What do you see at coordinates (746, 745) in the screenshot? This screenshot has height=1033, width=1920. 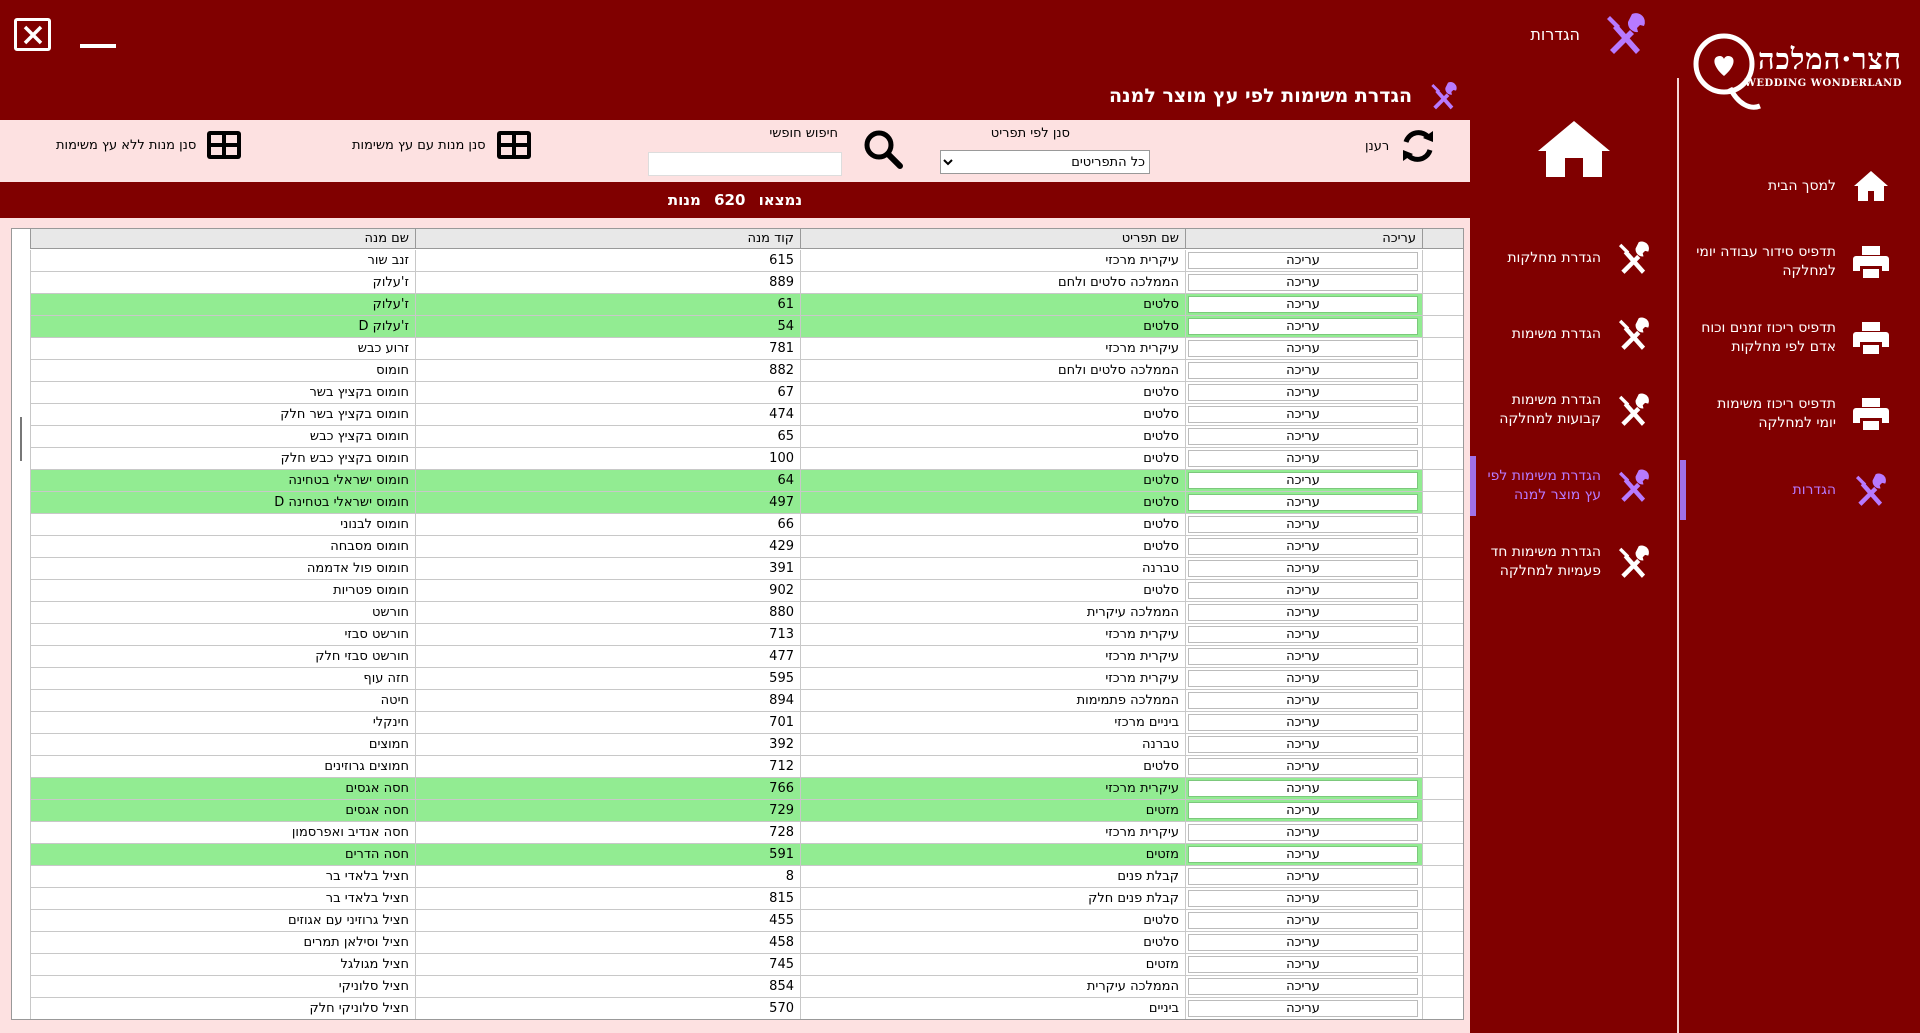 I see `table-row: עריכה טברנה 392 חמוצים` at bounding box center [746, 745].